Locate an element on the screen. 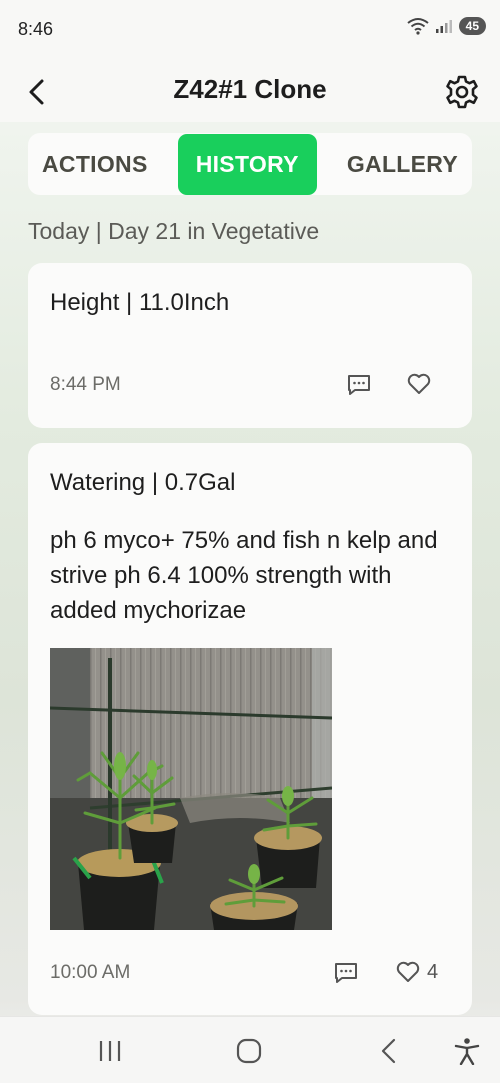 This screenshot has width=500, height=1083. home-button is located at coordinates (249, 1051).